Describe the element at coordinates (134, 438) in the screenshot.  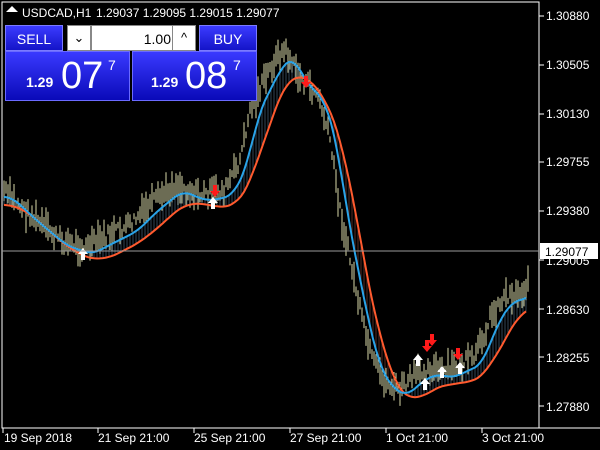
I see `time-label: 21 Sep 21:00` at that location.